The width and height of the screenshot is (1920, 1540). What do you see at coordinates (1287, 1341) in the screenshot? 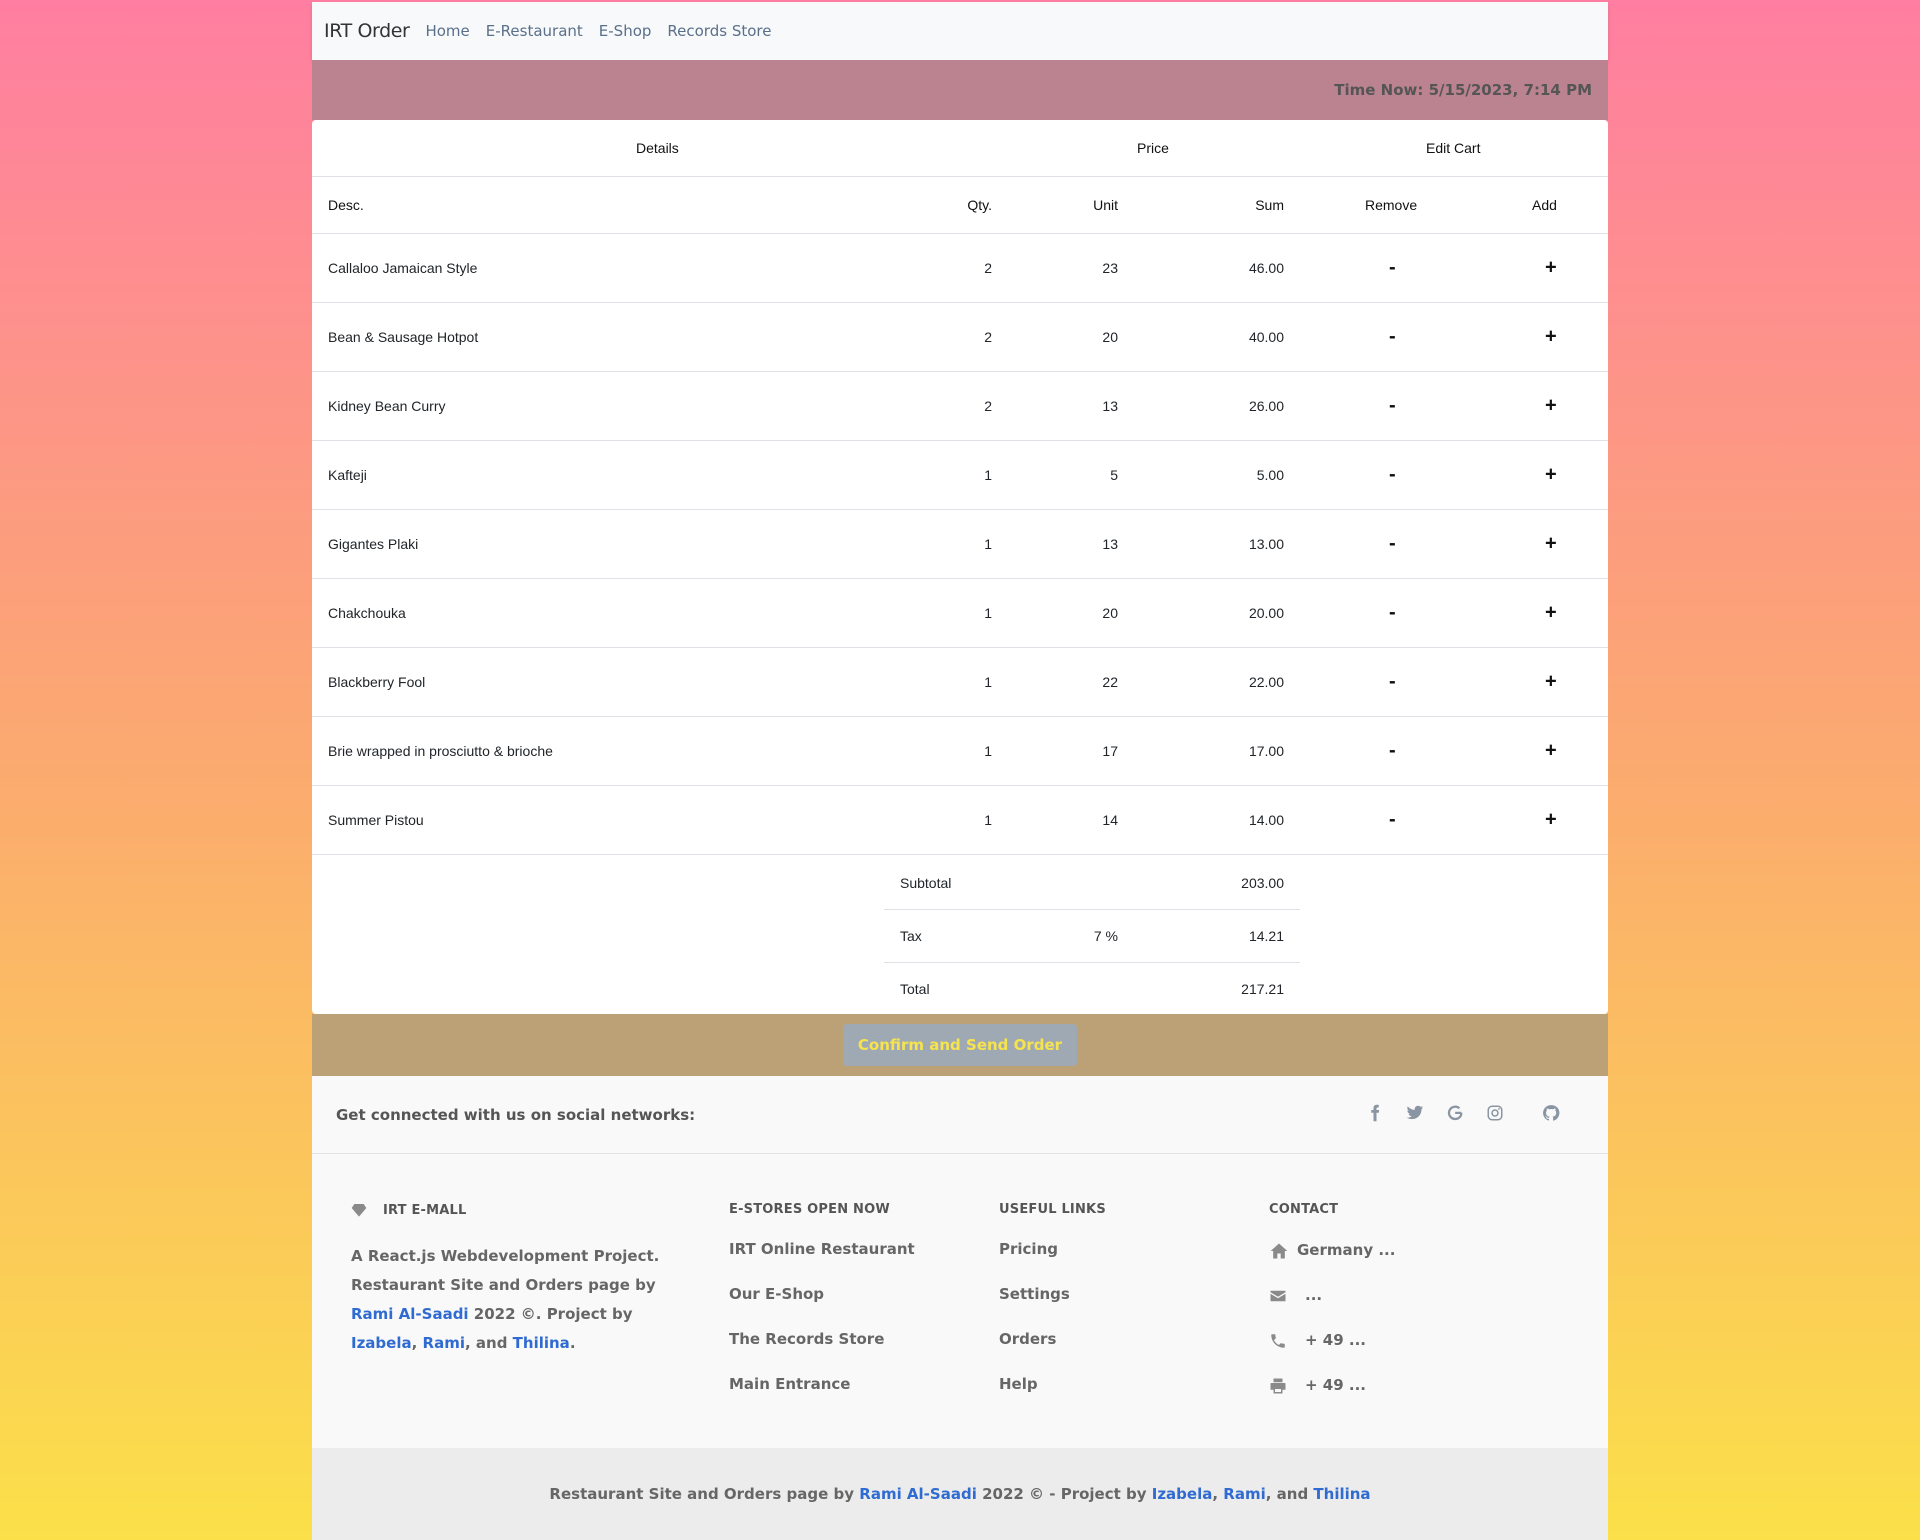
I see `phone-icon` at bounding box center [1287, 1341].